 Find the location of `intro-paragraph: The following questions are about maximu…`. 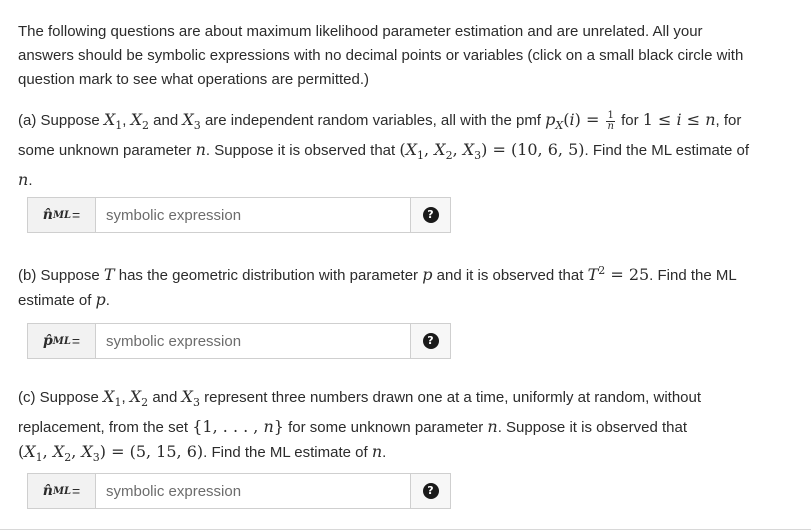

intro-paragraph: The following questions are about maximu… is located at coordinates (408, 56).